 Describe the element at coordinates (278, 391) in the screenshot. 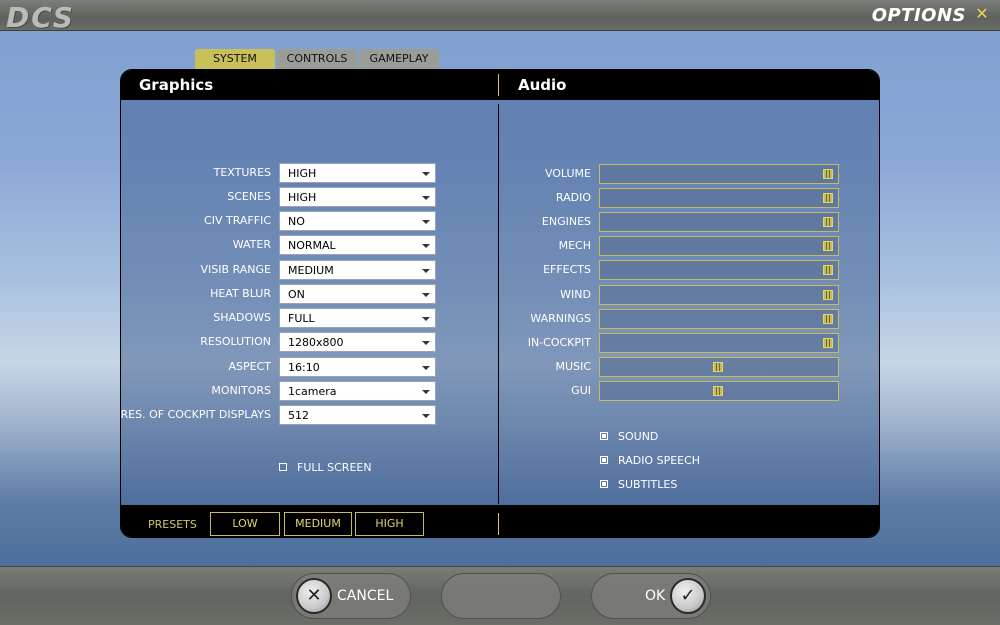

I see `graphics-row-monitors: MONITORS 1camera` at that location.